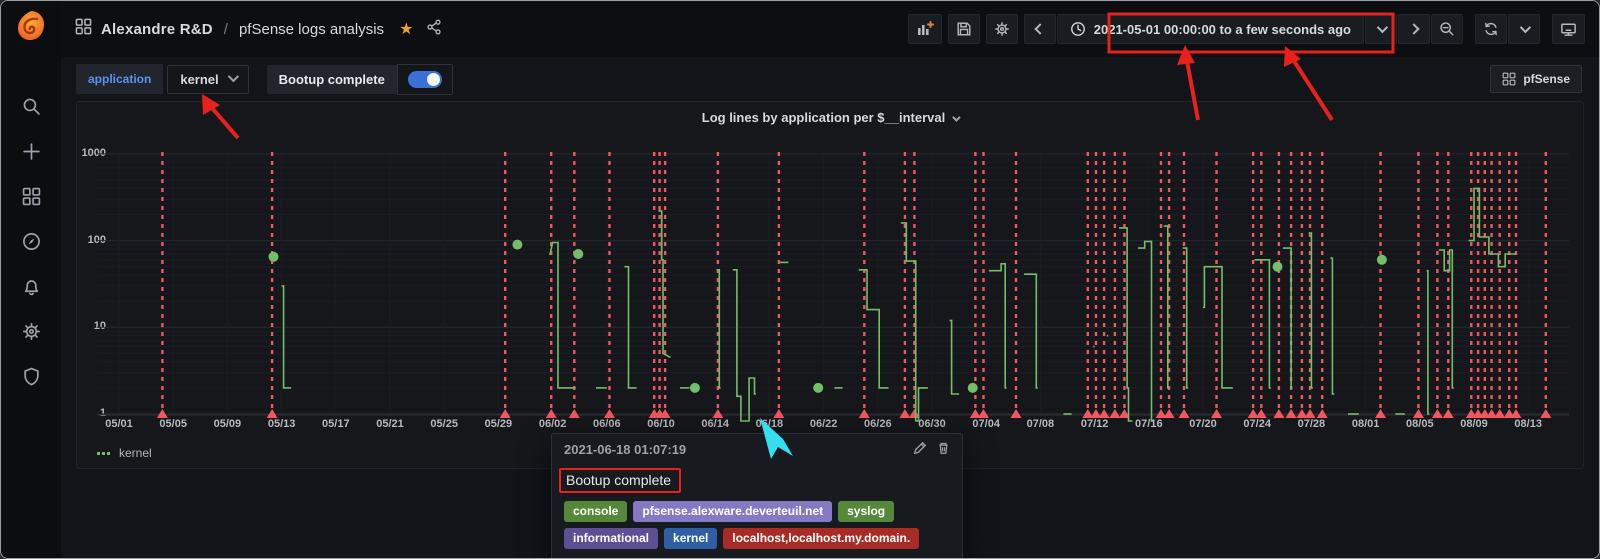  What do you see at coordinates (1491, 29) in the screenshot?
I see `refresh-button` at bounding box center [1491, 29].